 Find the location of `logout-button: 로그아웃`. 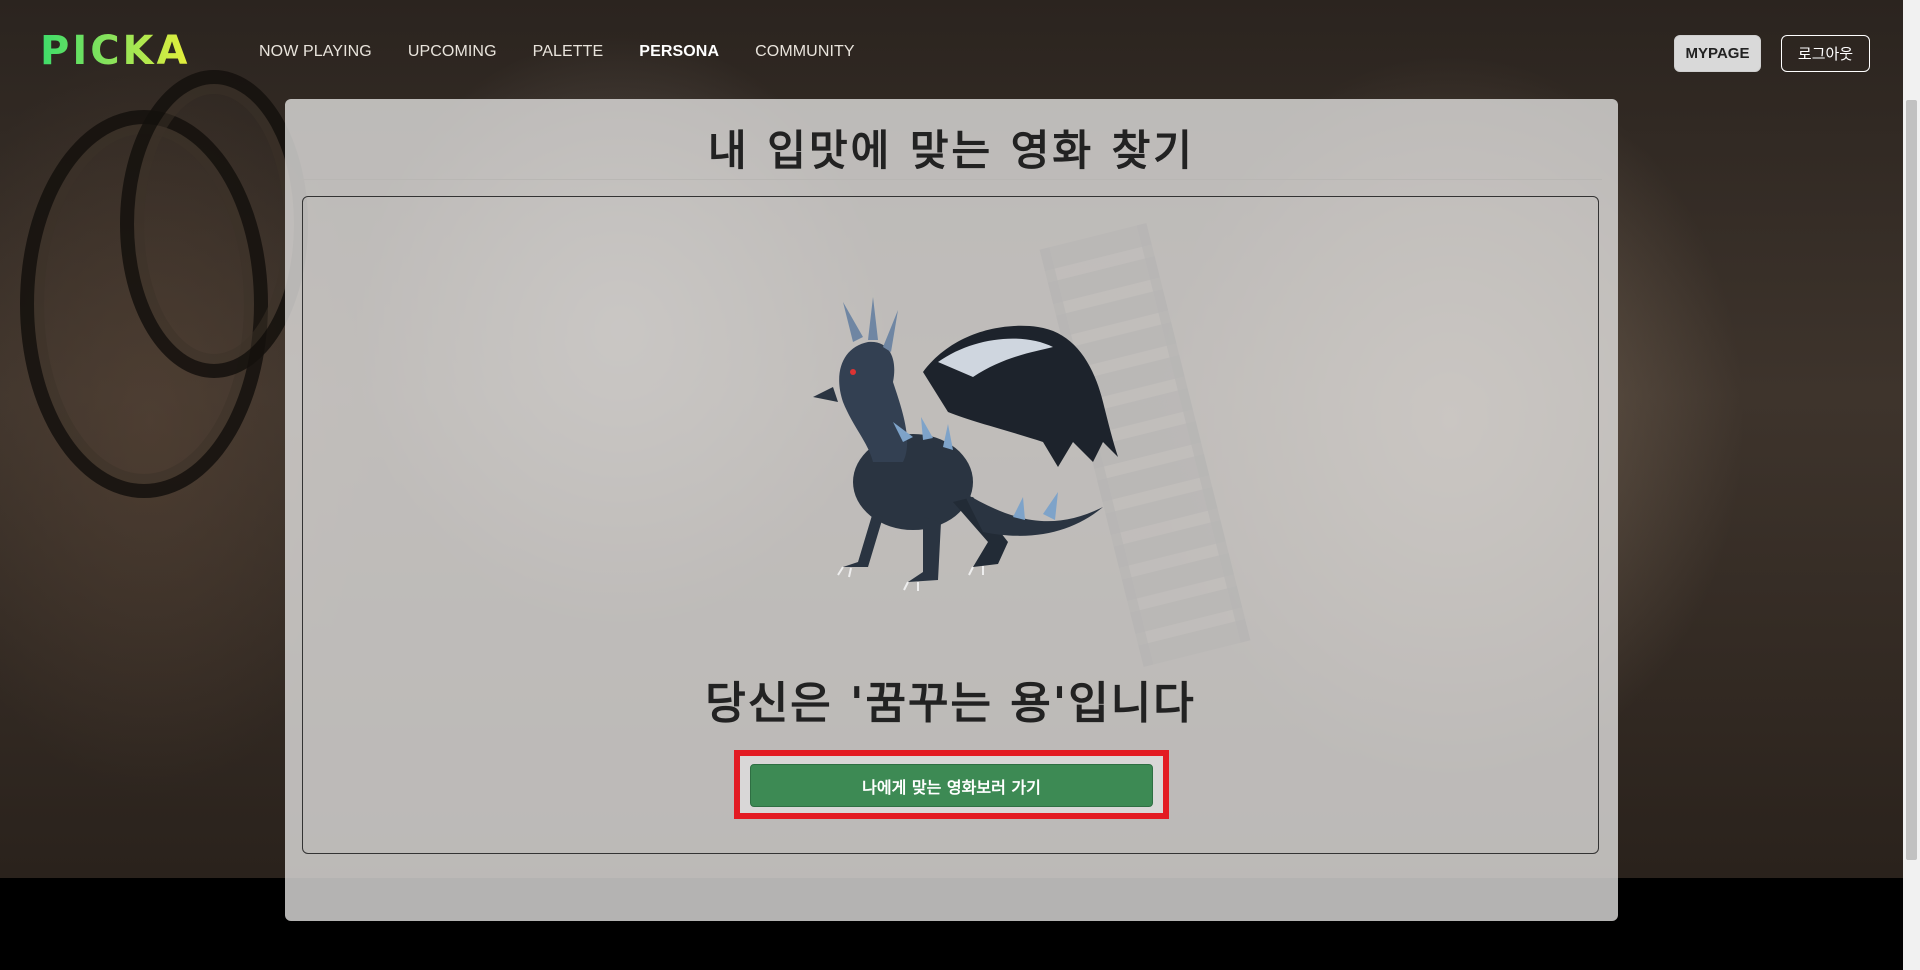

logout-button: 로그아웃 is located at coordinates (1825, 53).